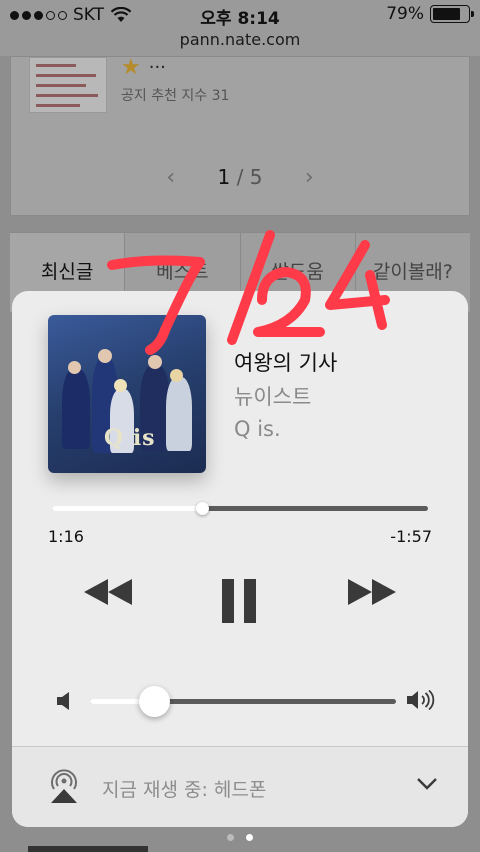 This screenshot has width=480, height=852. What do you see at coordinates (175, 96) in the screenshot?
I see `post-meta: 공지 추천 지수 31` at bounding box center [175, 96].